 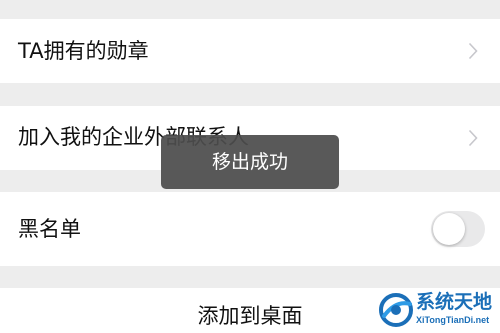 What do you see at coordinates (396, 310) in the screenshot?
I see `xitongtiandi-logo-icon` at bounding box center [396, 310].